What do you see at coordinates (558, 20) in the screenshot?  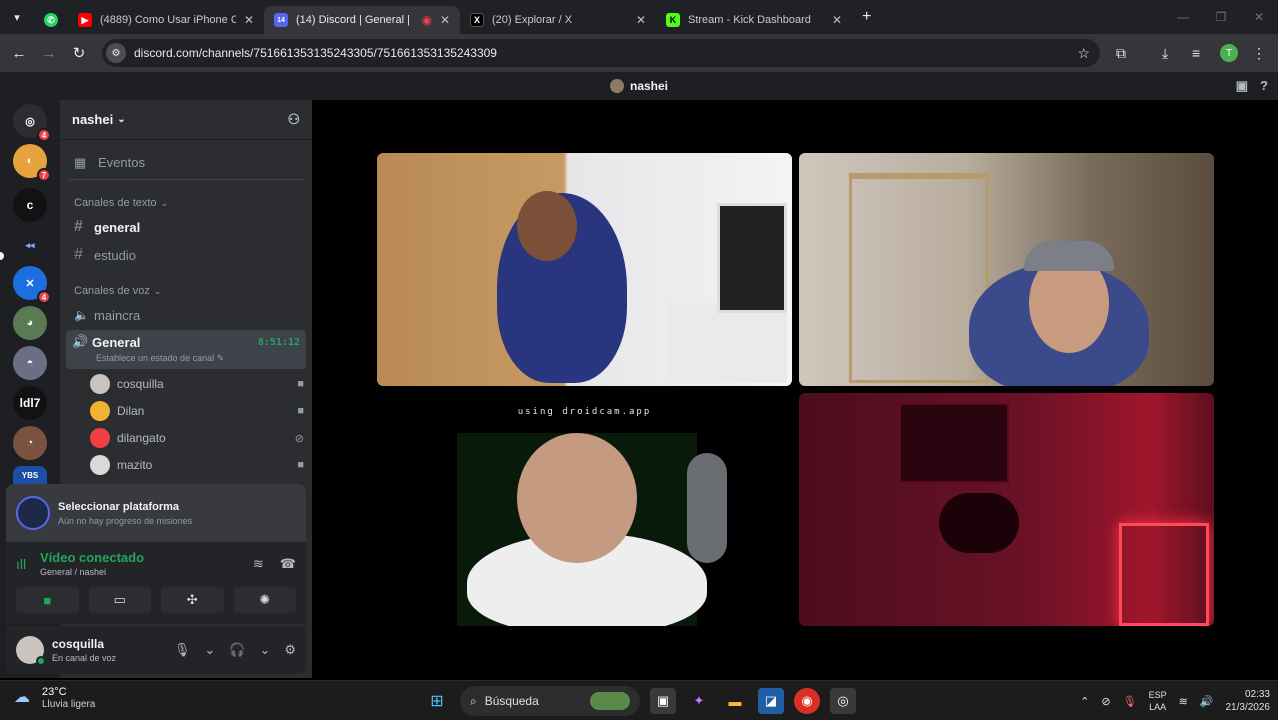 I see `tab-x: X (20) Explorar / X ✕` at bounding box center [558, 20].